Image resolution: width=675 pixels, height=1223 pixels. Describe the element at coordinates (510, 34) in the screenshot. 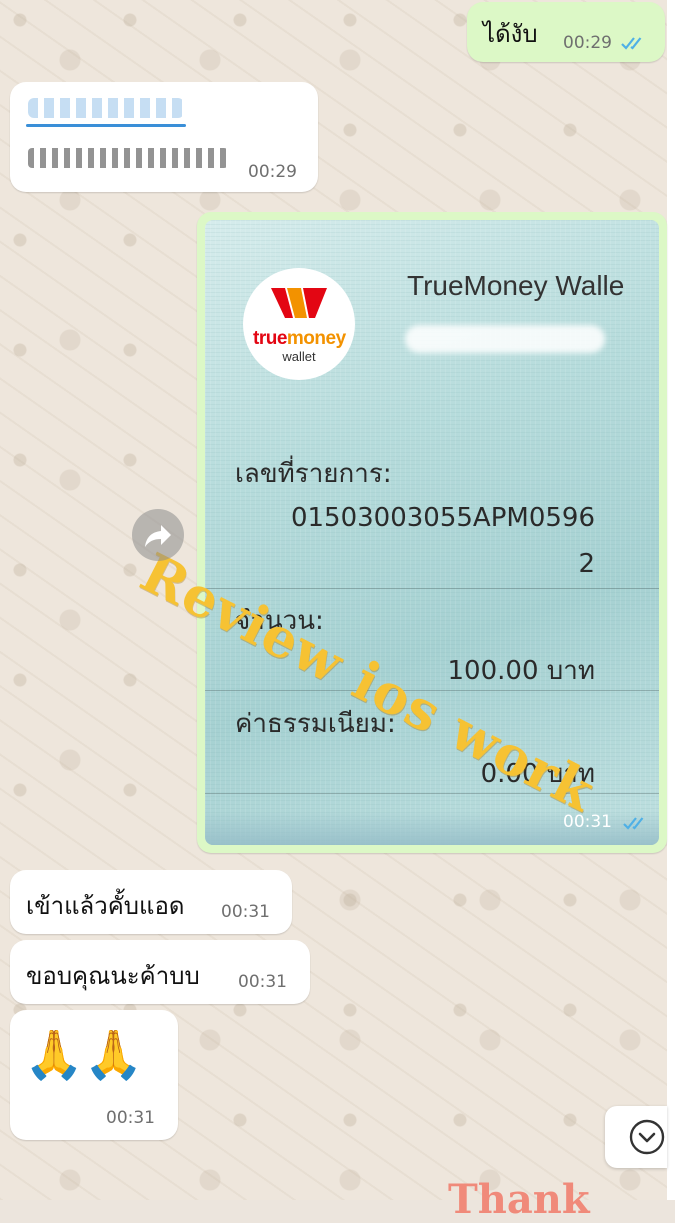

I see `message-text: ได้งับ` at that location.